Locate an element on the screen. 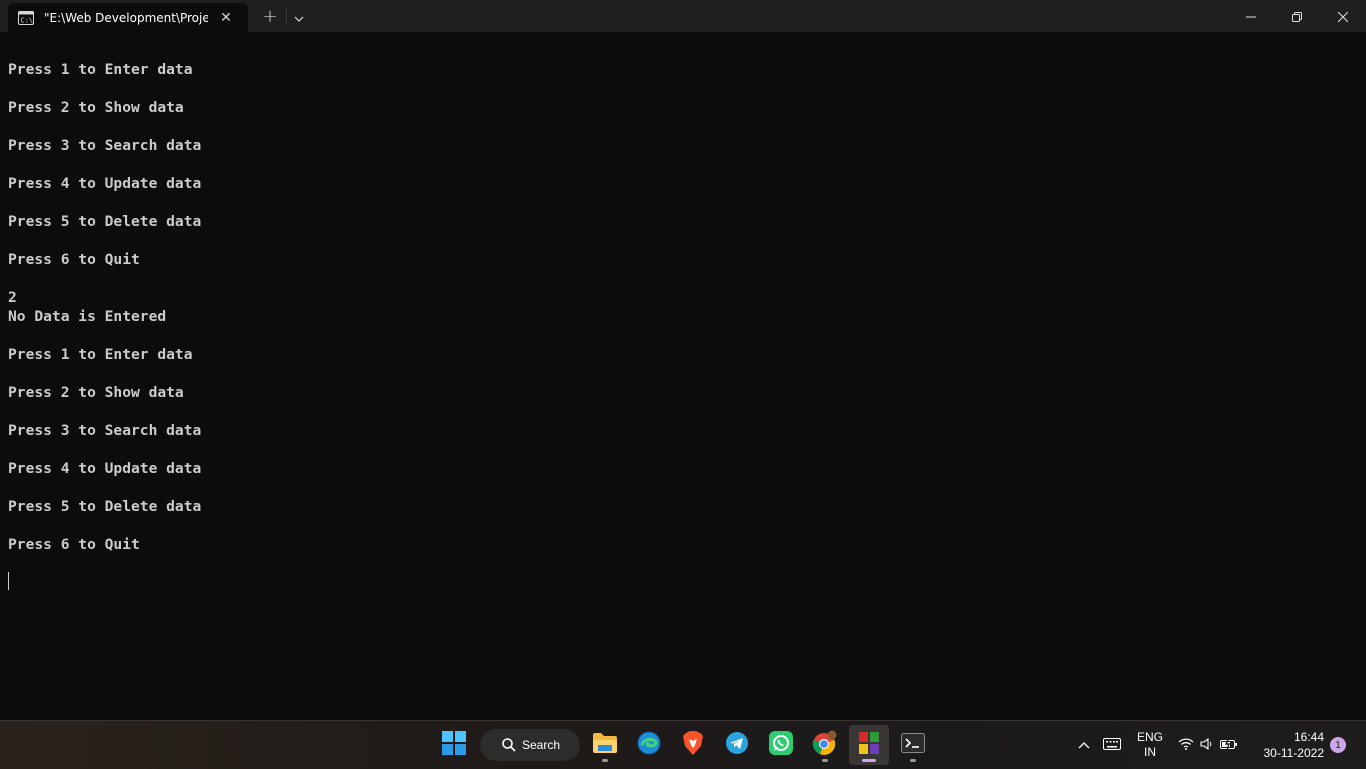  taskbar: Search ENG IN 16:44 30-11-2022 1 is located at coordinates (683, 744).